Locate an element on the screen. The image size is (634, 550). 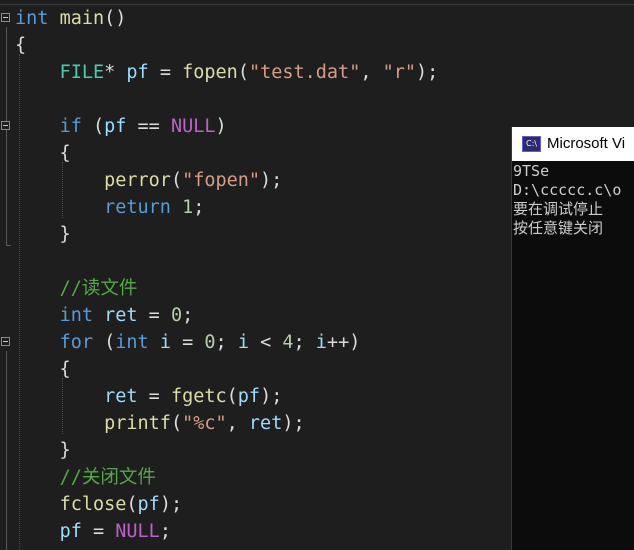
code-token: i is located at coordinates (243, 342).